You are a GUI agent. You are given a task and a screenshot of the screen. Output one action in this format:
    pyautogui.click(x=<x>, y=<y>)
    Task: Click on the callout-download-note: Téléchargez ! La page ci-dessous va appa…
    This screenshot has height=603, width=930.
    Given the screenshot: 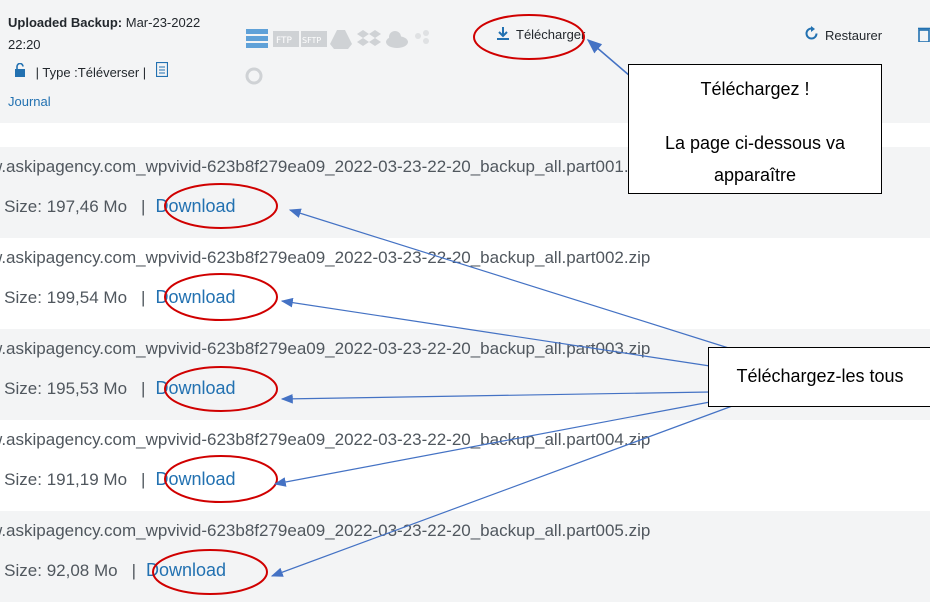 What is the action you would take?
    pyautogui.click(x=755, y=129)
    